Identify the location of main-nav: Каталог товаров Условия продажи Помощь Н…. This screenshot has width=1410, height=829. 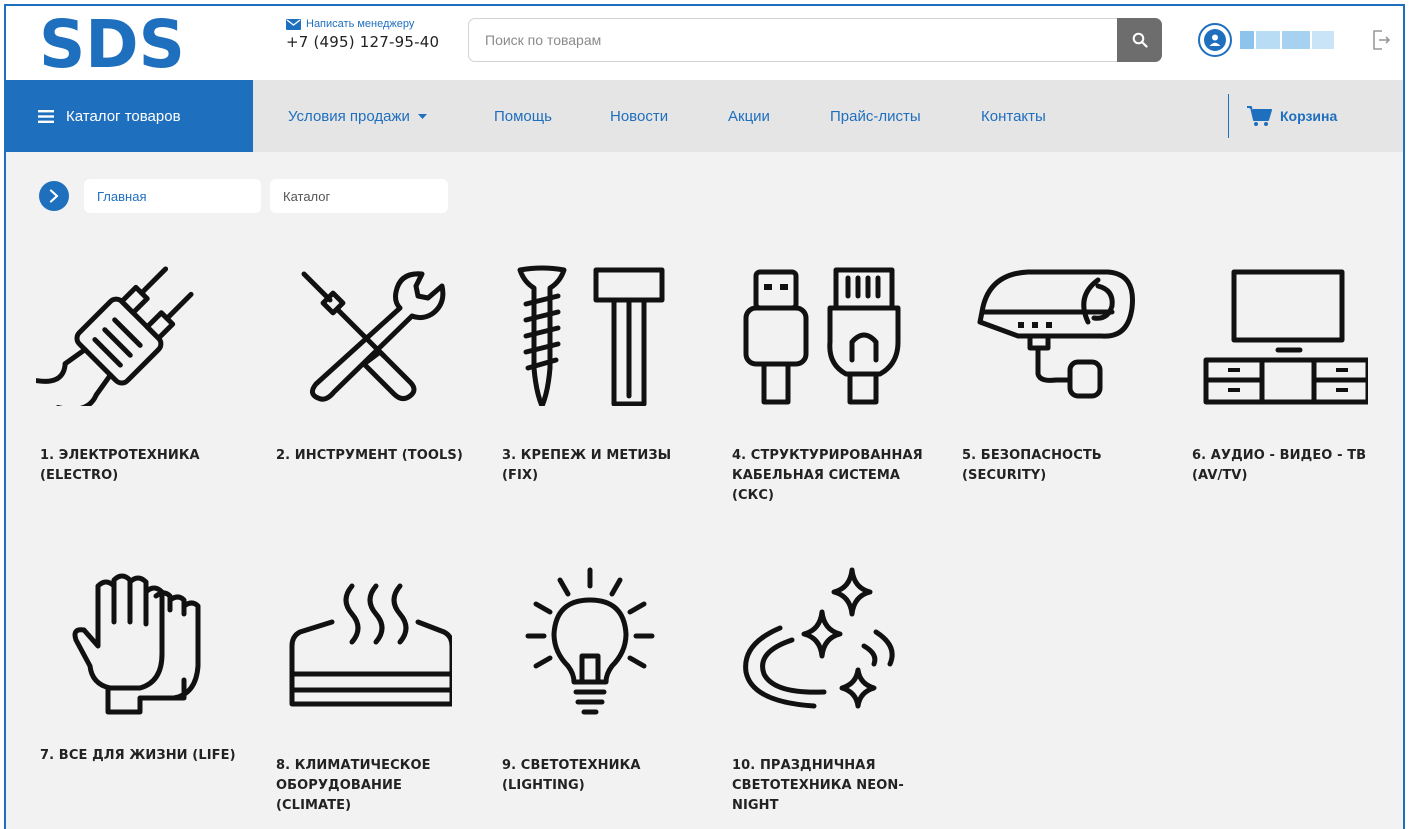
(704, 116).